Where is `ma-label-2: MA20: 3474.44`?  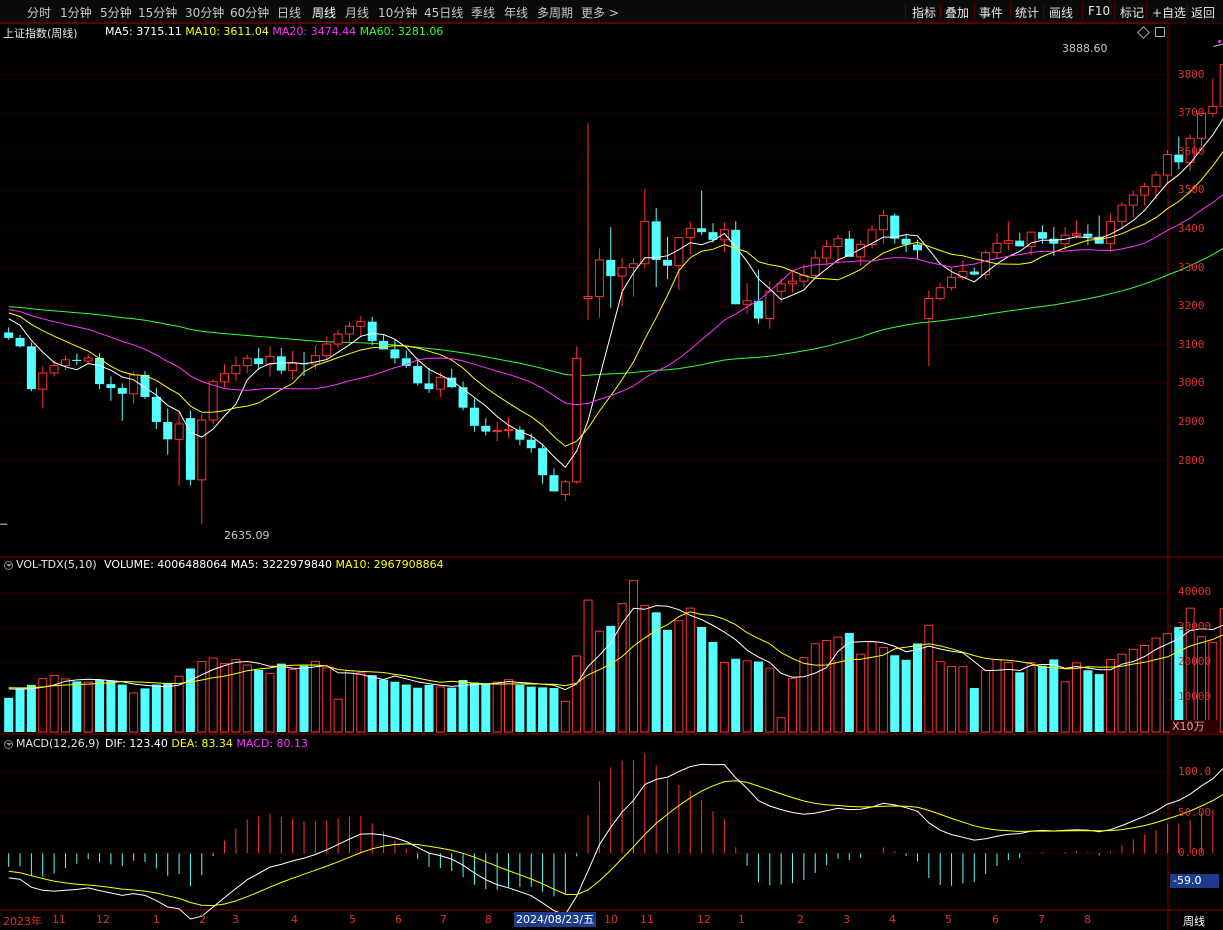
ma-label-2: MA20: 3474.44 is located at coordinates (316, 31).